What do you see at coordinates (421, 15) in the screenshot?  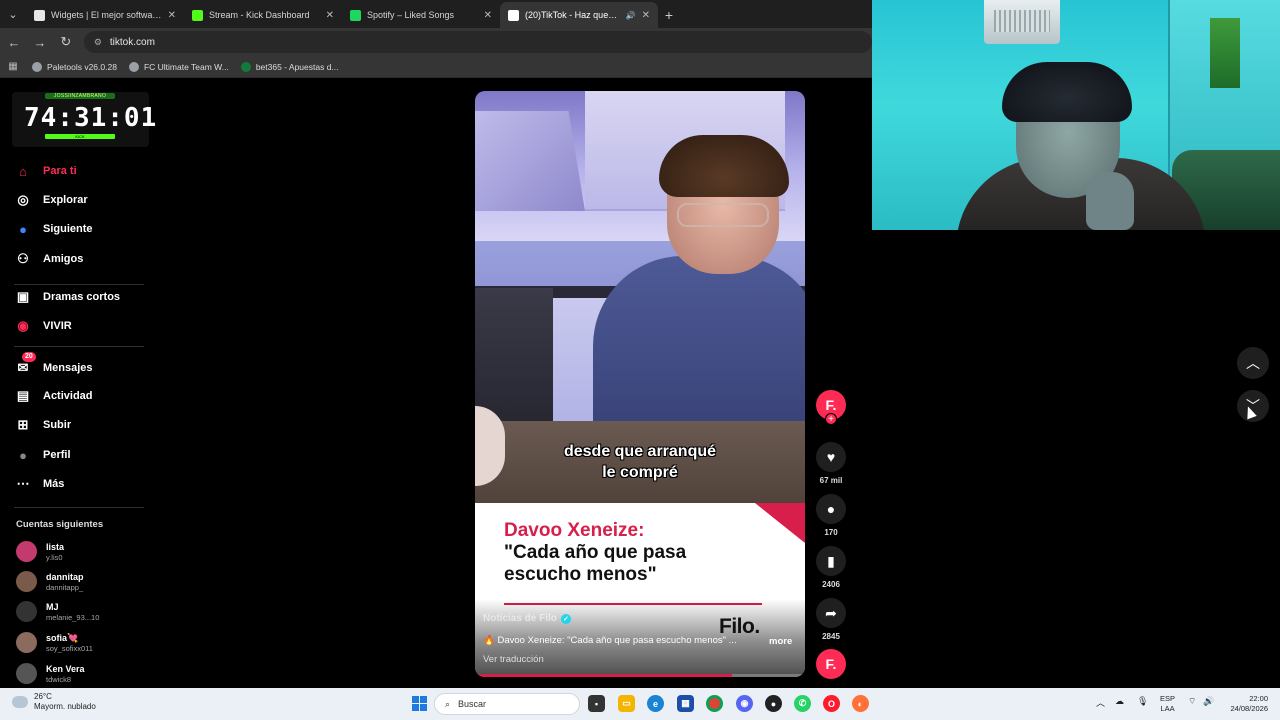 I see `browser-tab: Spotify – Liked Songs ✕` at bounding box center [421, 15].